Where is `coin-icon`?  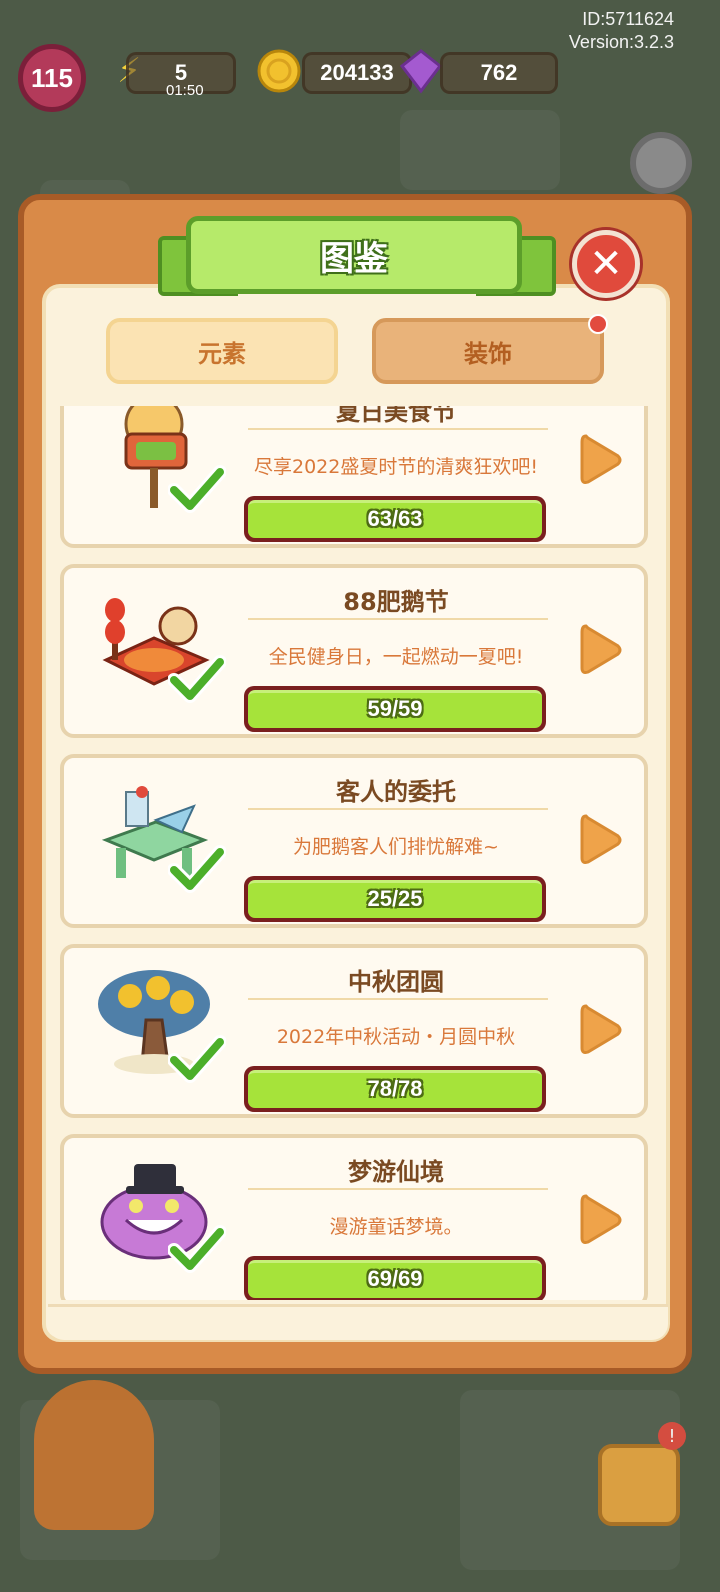
coin-icon is located at coordinates (279, 71).